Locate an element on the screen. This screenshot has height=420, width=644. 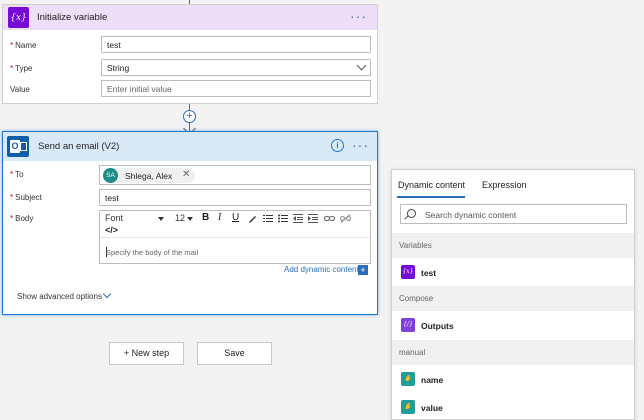
info-icon: i is located at coordinates (337, 145).